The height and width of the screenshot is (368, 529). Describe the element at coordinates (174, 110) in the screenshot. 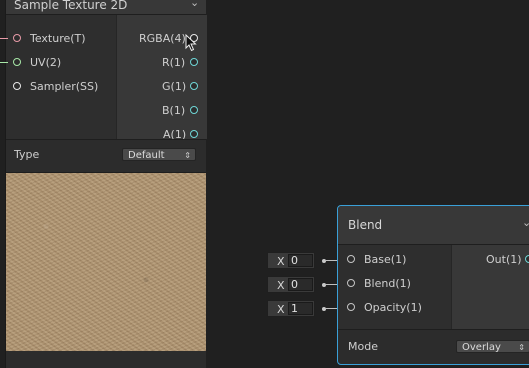

I see `output-label-b: B(1)` at that location.